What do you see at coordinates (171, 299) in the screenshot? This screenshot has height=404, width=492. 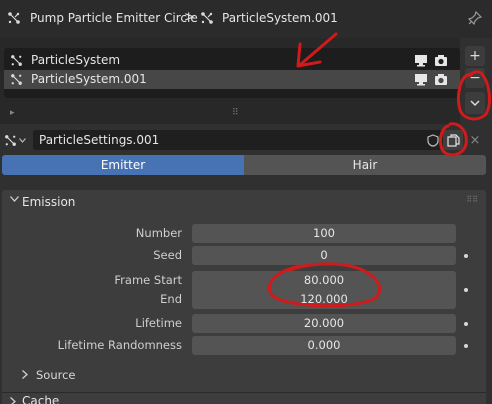 I see `frame-end-label: End` at bounding box center [171, 299].